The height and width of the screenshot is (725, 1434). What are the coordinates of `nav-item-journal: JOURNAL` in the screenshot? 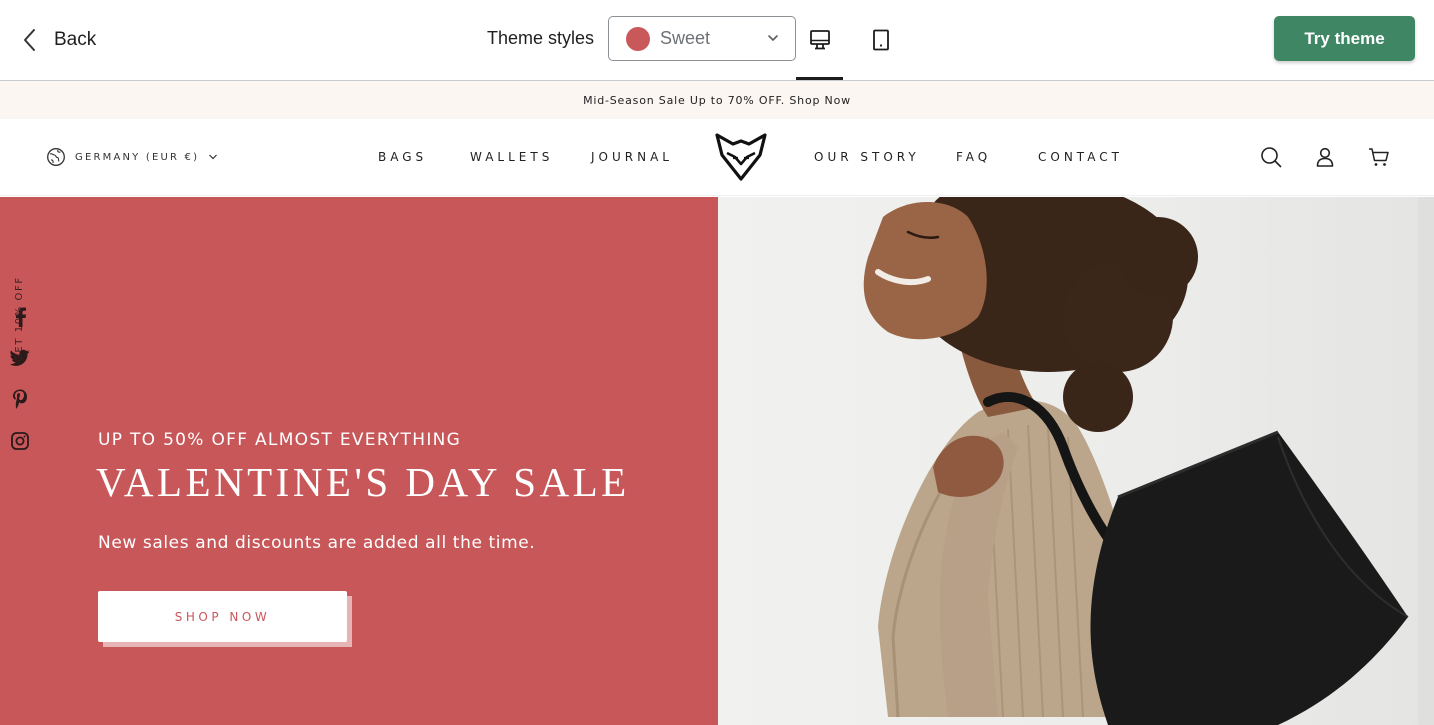 It's located at (632, 157).